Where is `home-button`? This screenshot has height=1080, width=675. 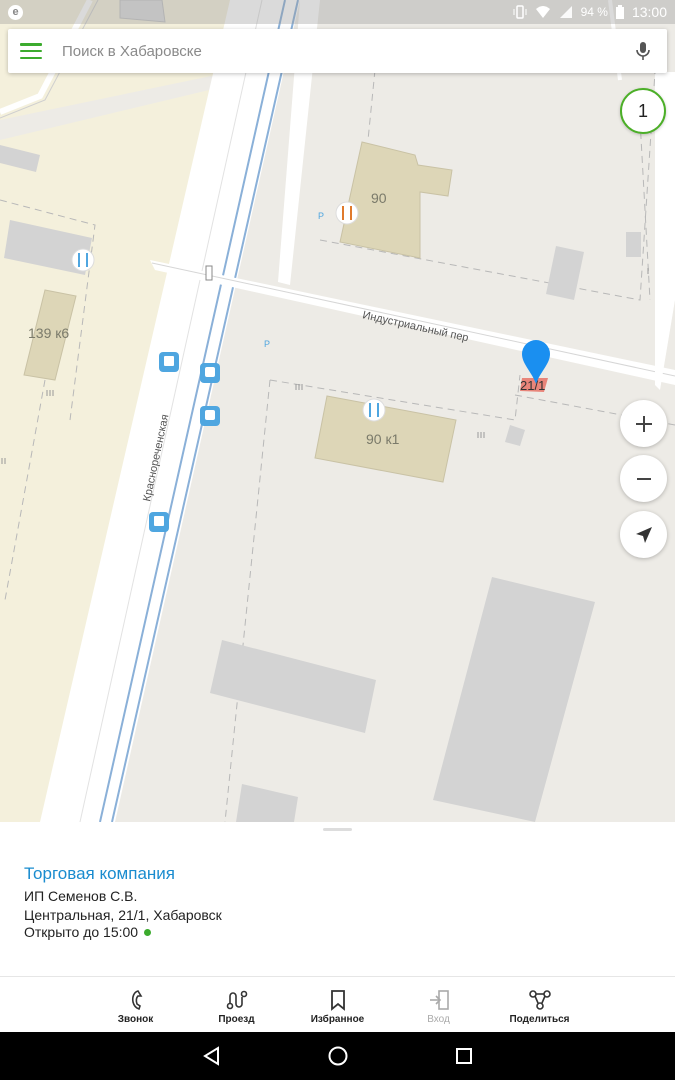
home-button is located at coordinates (338, 1056).